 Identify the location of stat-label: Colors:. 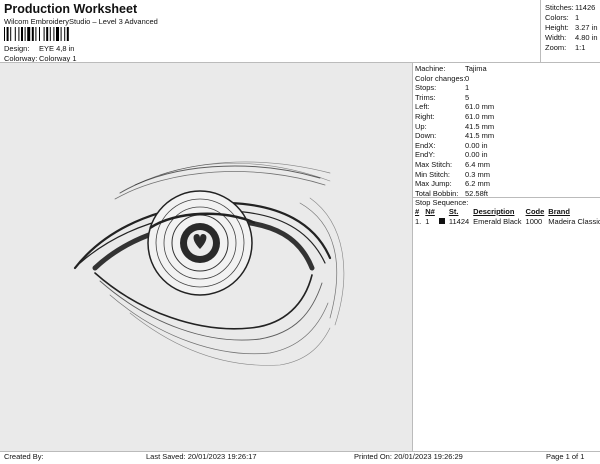
(557, 17).